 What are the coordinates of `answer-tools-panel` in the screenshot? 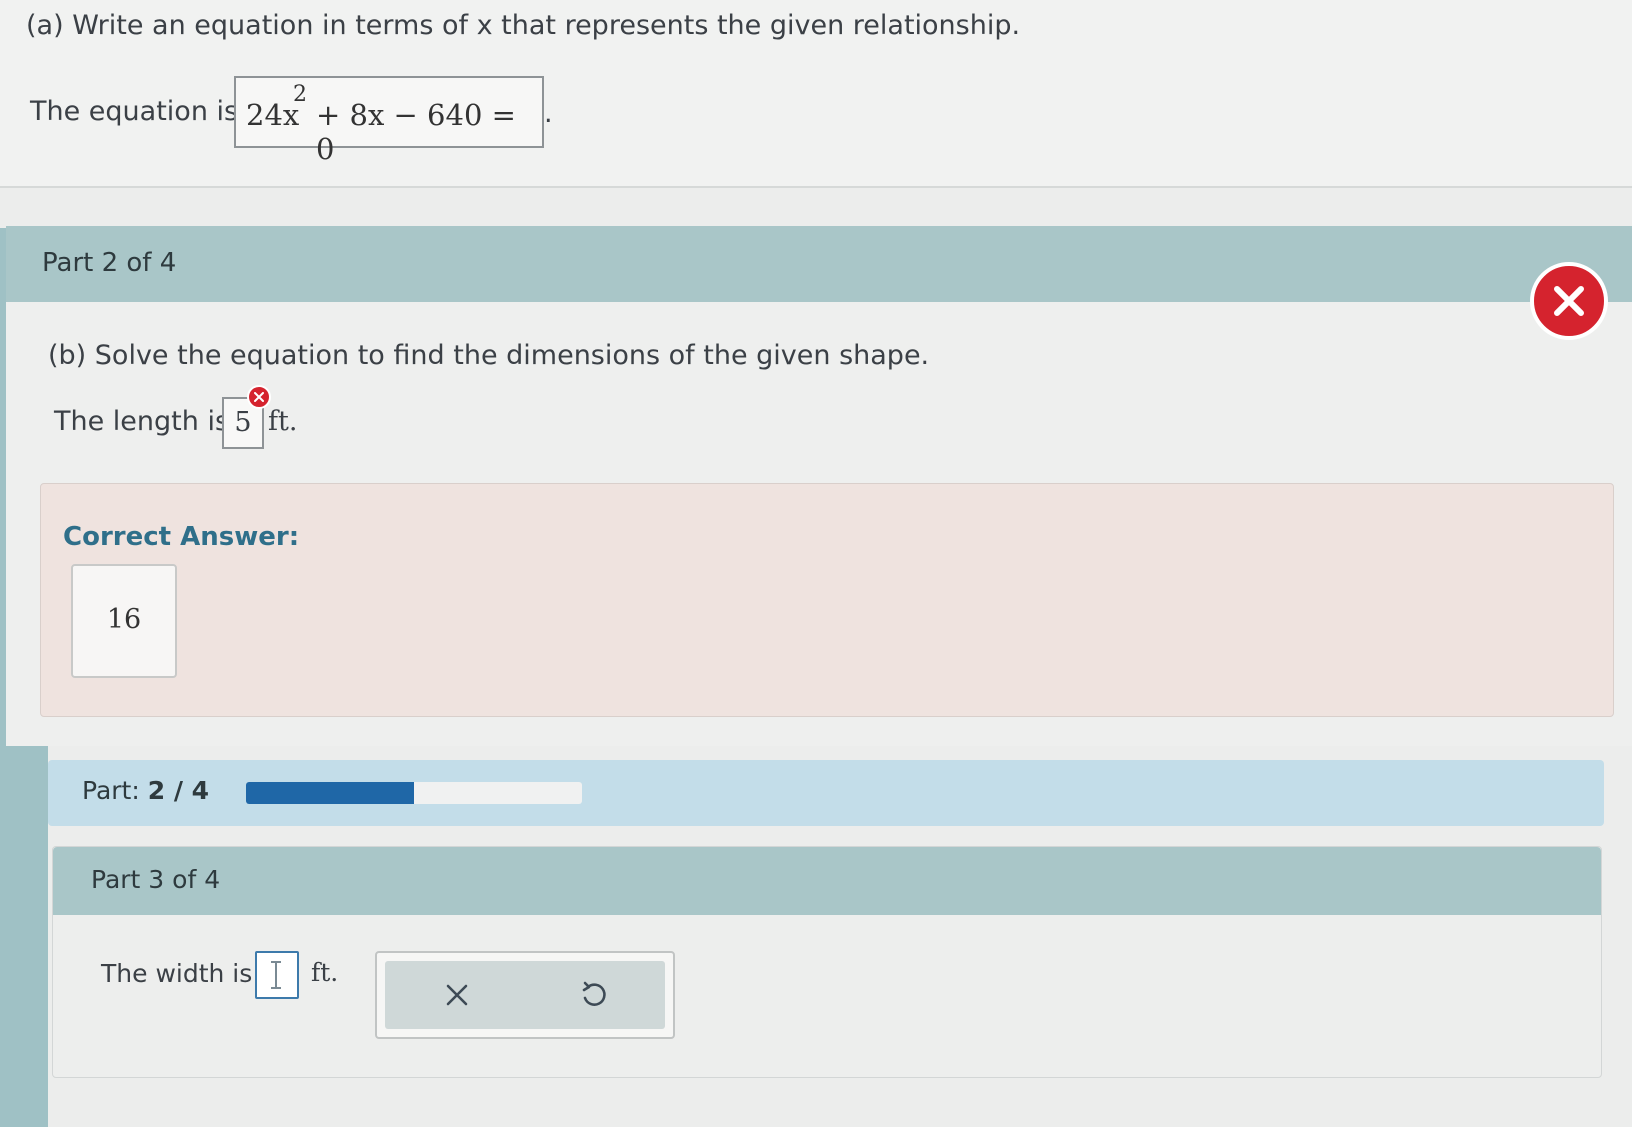 It's located at (525, 995).